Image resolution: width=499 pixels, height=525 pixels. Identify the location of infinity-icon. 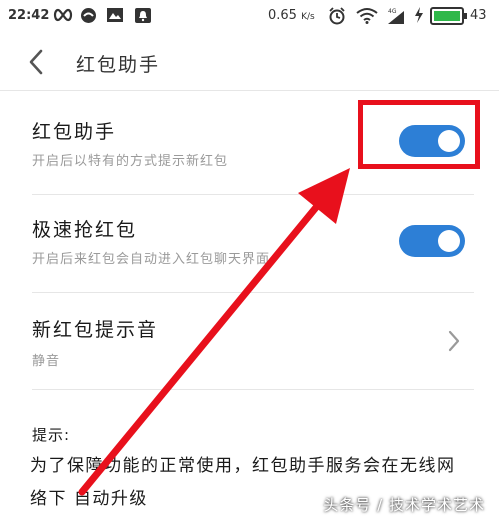
(63, 15).